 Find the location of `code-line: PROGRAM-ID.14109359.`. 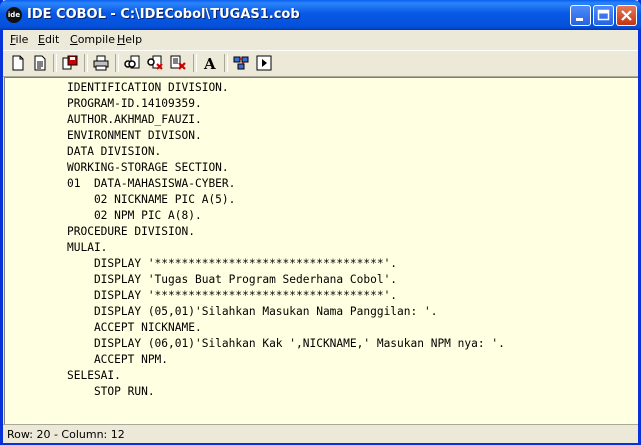

code-line: PROGRAM-ID.14109359. is located at coordinates (134, 103).